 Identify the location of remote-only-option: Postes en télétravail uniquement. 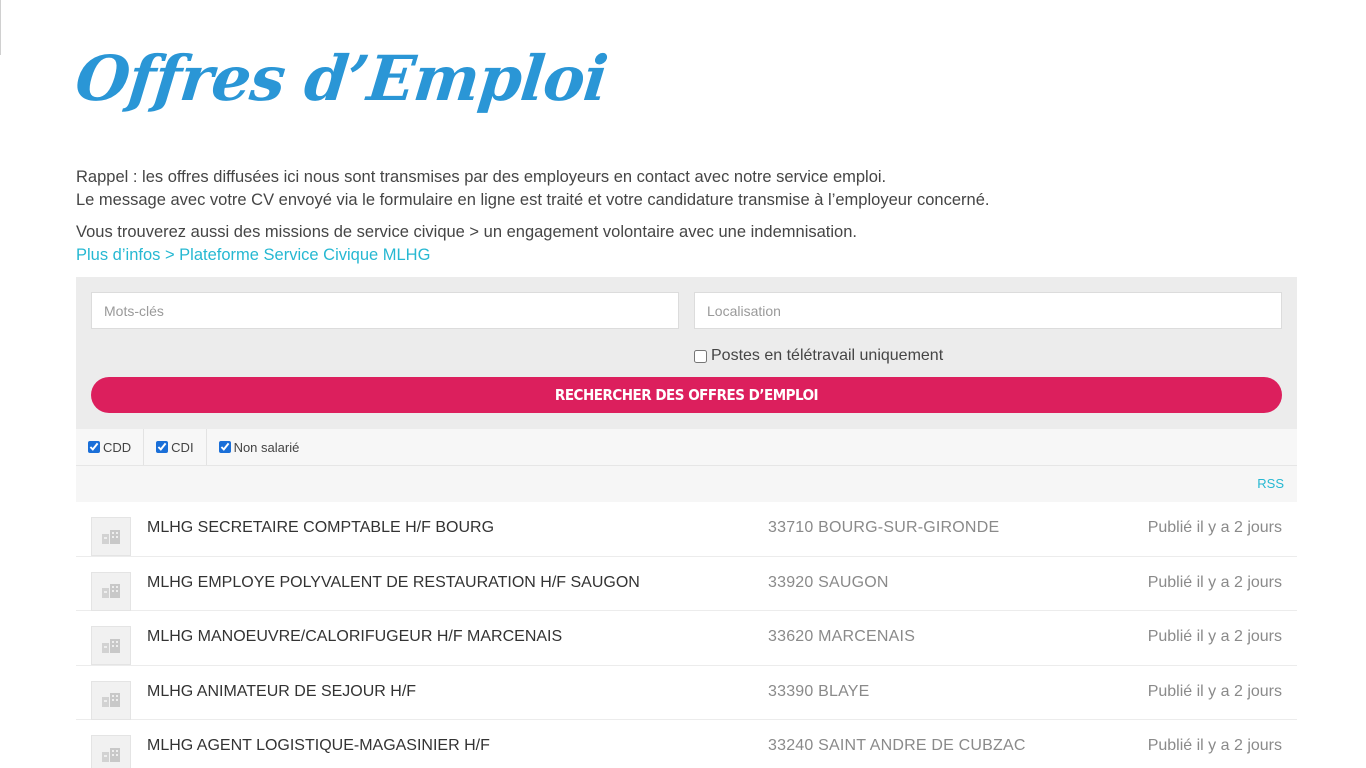
(818, 356).